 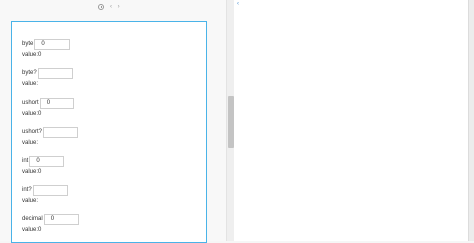 What do you see at coordinates (116, 7) in the screenshot?
I see `nav-arrows: ‹ ›` at bounding box center [116, 7].